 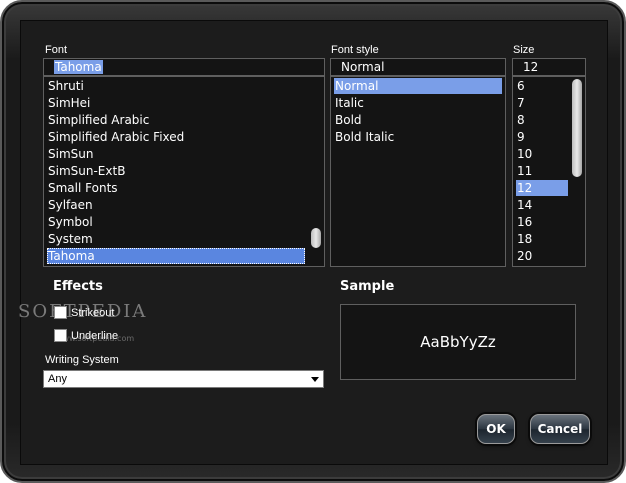 What do you see at coordinates (93, 313) in the screenshot?
I see `strikeout-label: Strikeout` at bounding box center [93, 313].